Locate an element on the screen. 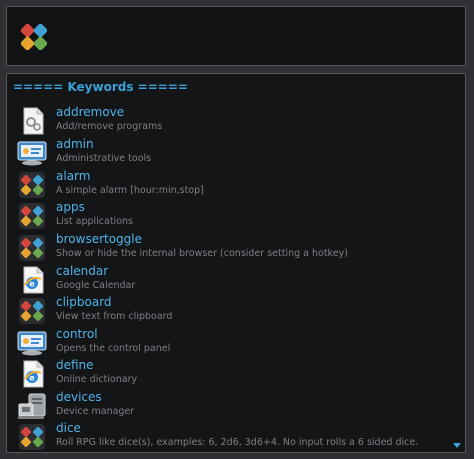  search-input is located at coordinates (236, 36).